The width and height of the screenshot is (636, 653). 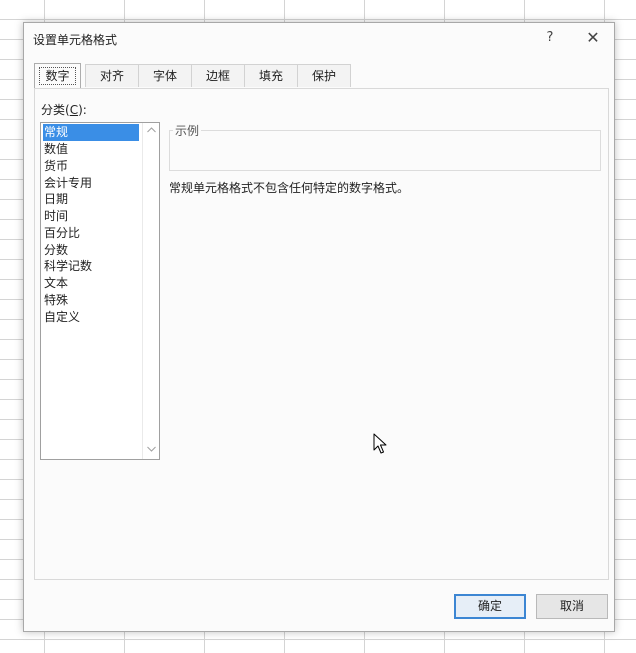 What do you see at coordinates (151, 131) in the screenshot?
I see `chevron-up-icon` at bounding box center [151, 131].